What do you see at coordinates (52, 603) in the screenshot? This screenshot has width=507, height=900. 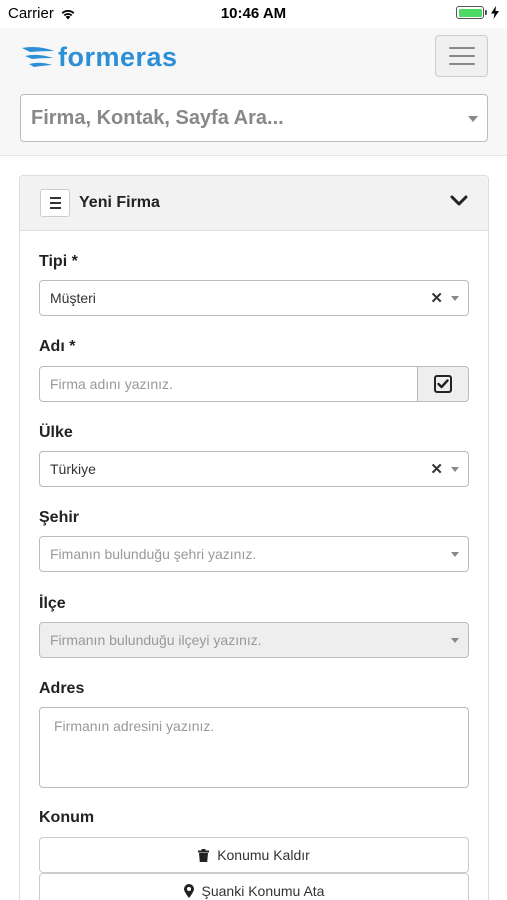 I see `district-label: İlçe` at bounding box center [52, 603].